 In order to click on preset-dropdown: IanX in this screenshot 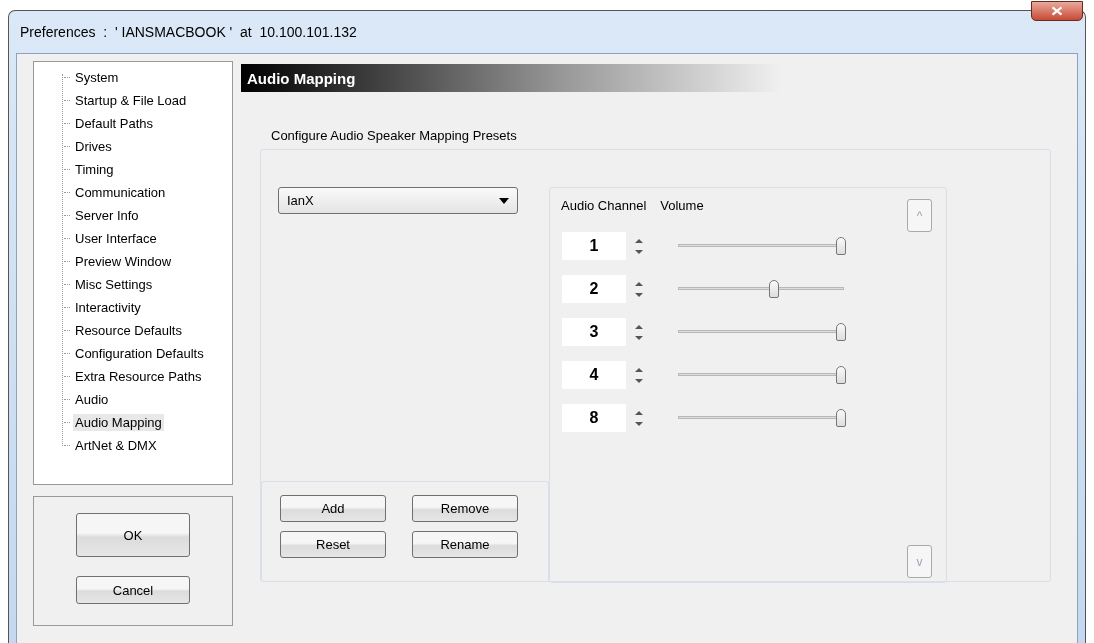, I will do `click(398, 200)`.